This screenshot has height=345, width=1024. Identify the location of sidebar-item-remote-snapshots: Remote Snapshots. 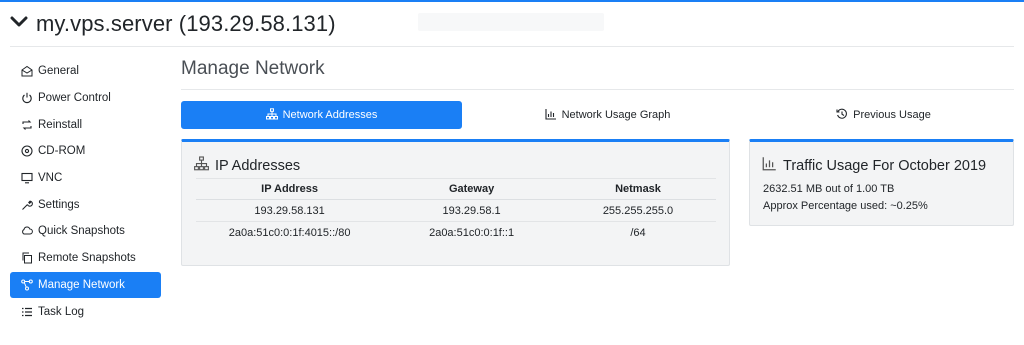
(85, 258).